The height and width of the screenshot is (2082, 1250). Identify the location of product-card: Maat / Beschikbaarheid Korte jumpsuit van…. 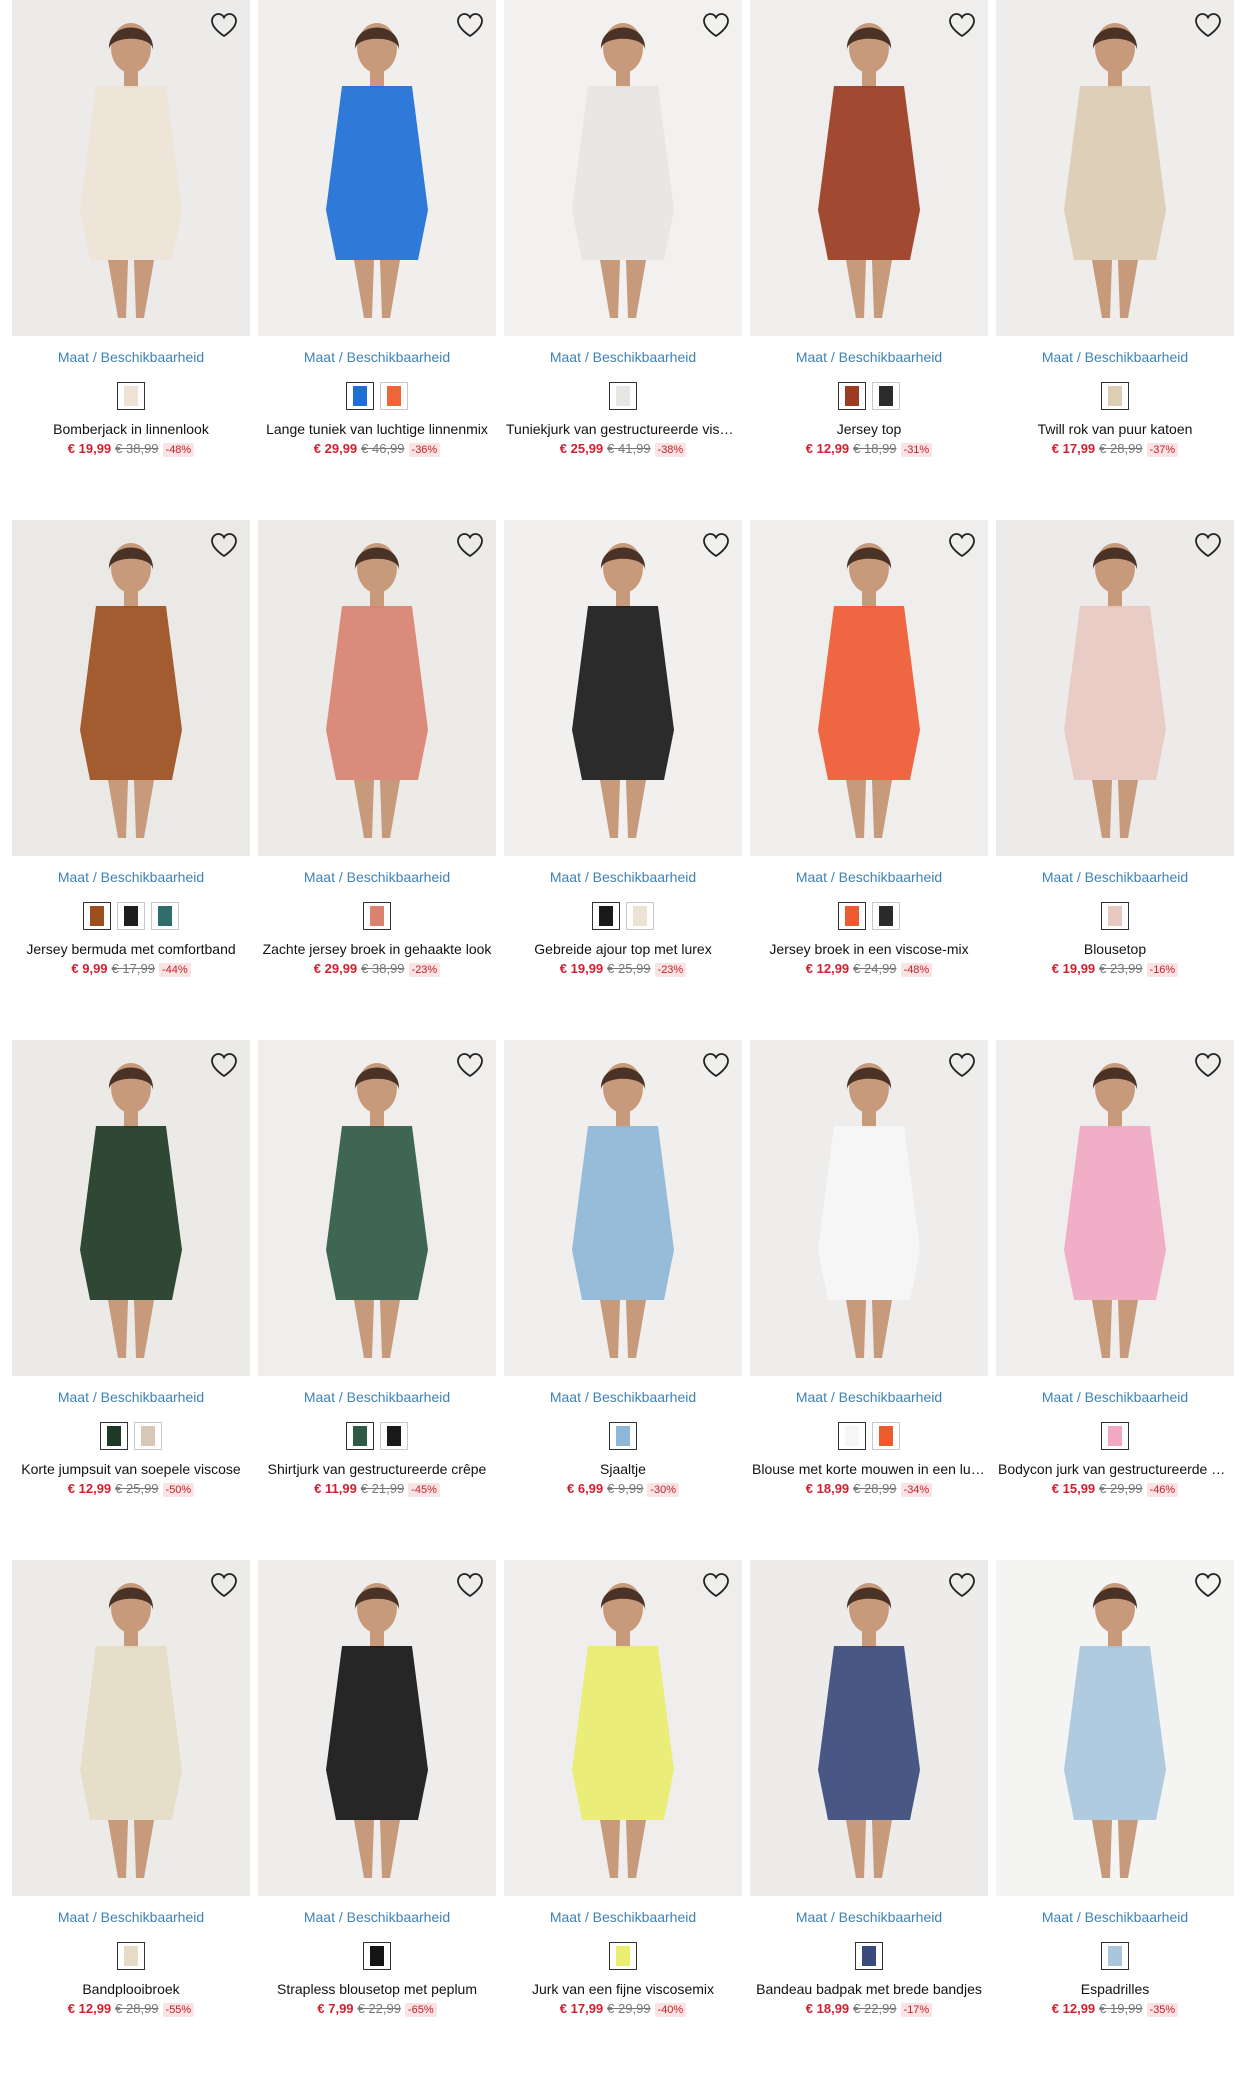
(131, 1300).